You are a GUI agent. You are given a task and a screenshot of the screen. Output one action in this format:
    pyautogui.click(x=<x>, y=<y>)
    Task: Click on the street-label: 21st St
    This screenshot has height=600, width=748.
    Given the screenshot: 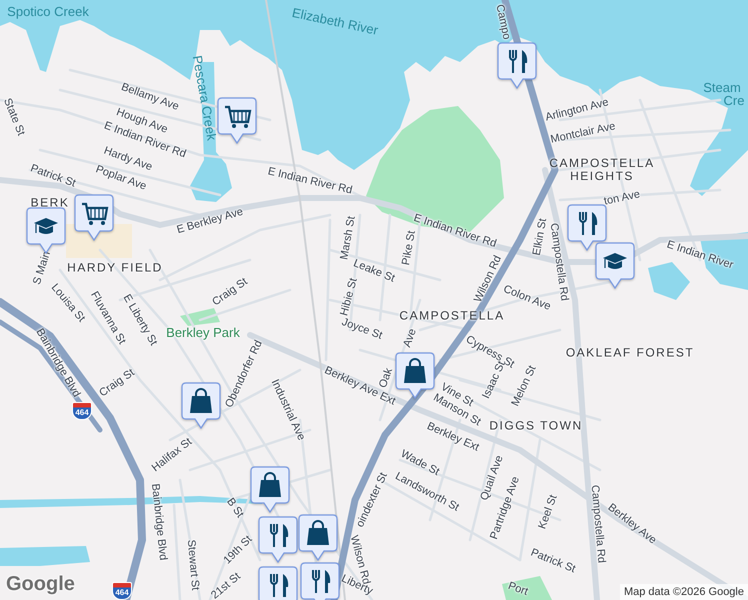 What is the action you would take?
    pyautogui.click(x=226, y=585)
    